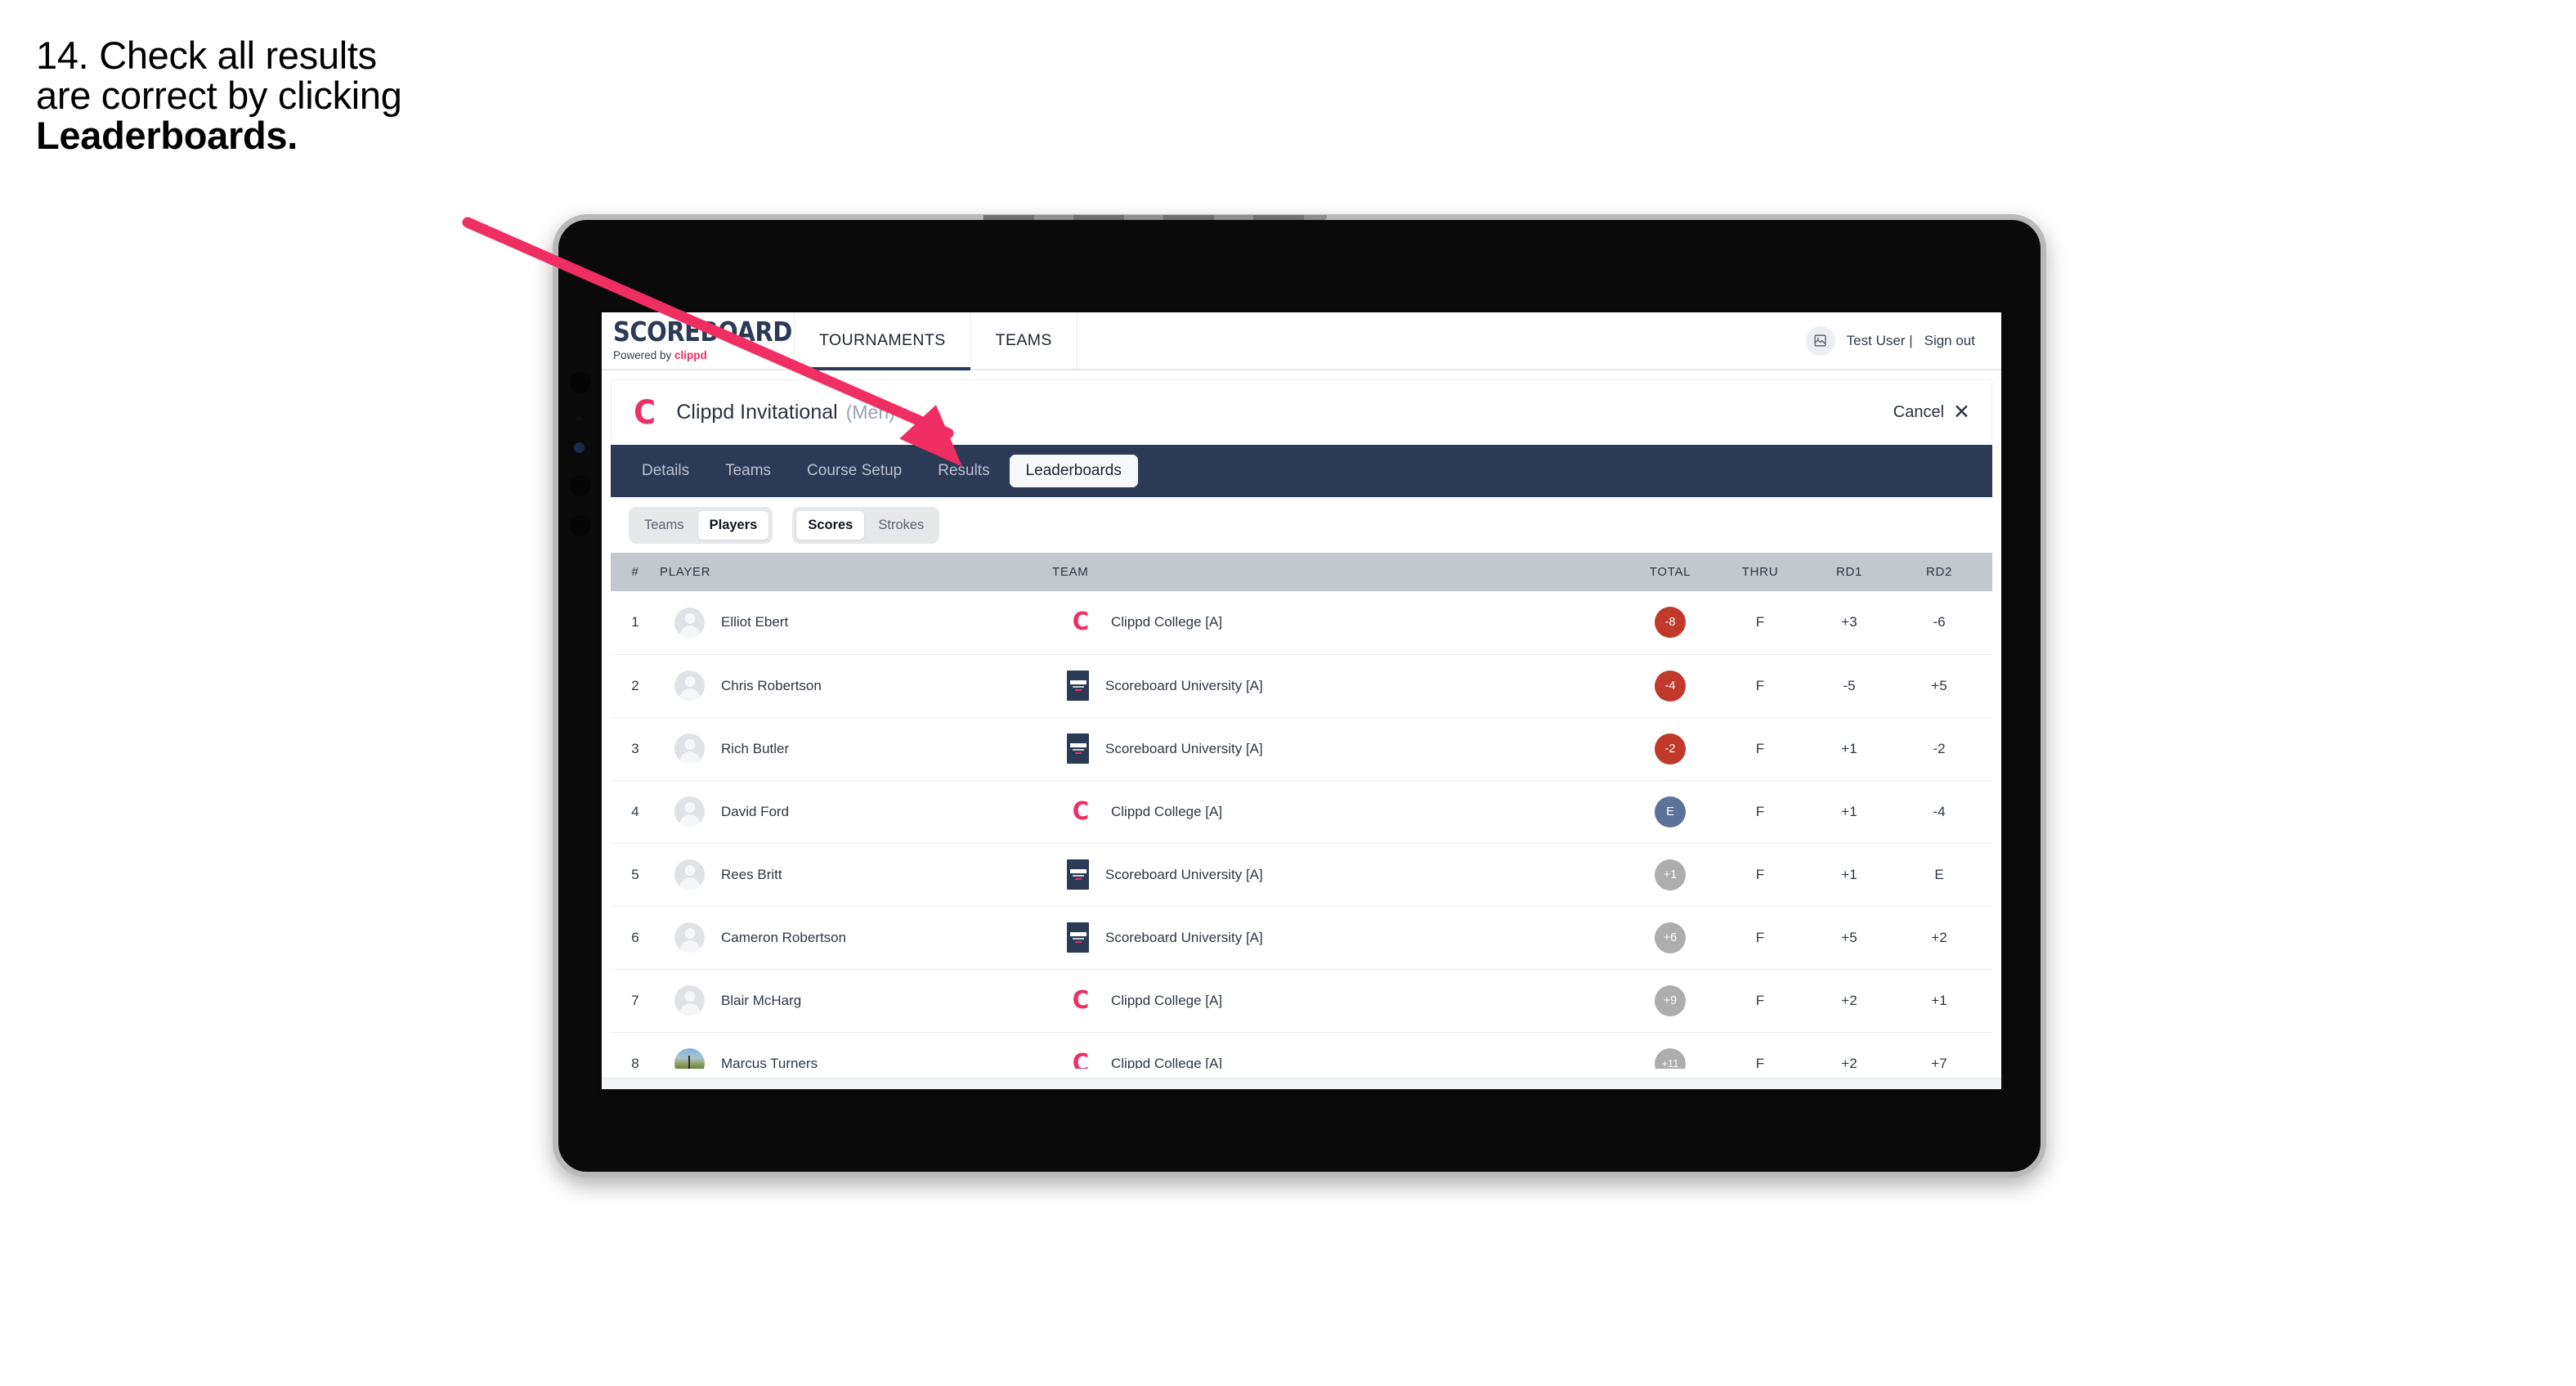 This screenshot has height=1386, width=2576. I want to click on tournament-gender: (Men), so click(870, 412).